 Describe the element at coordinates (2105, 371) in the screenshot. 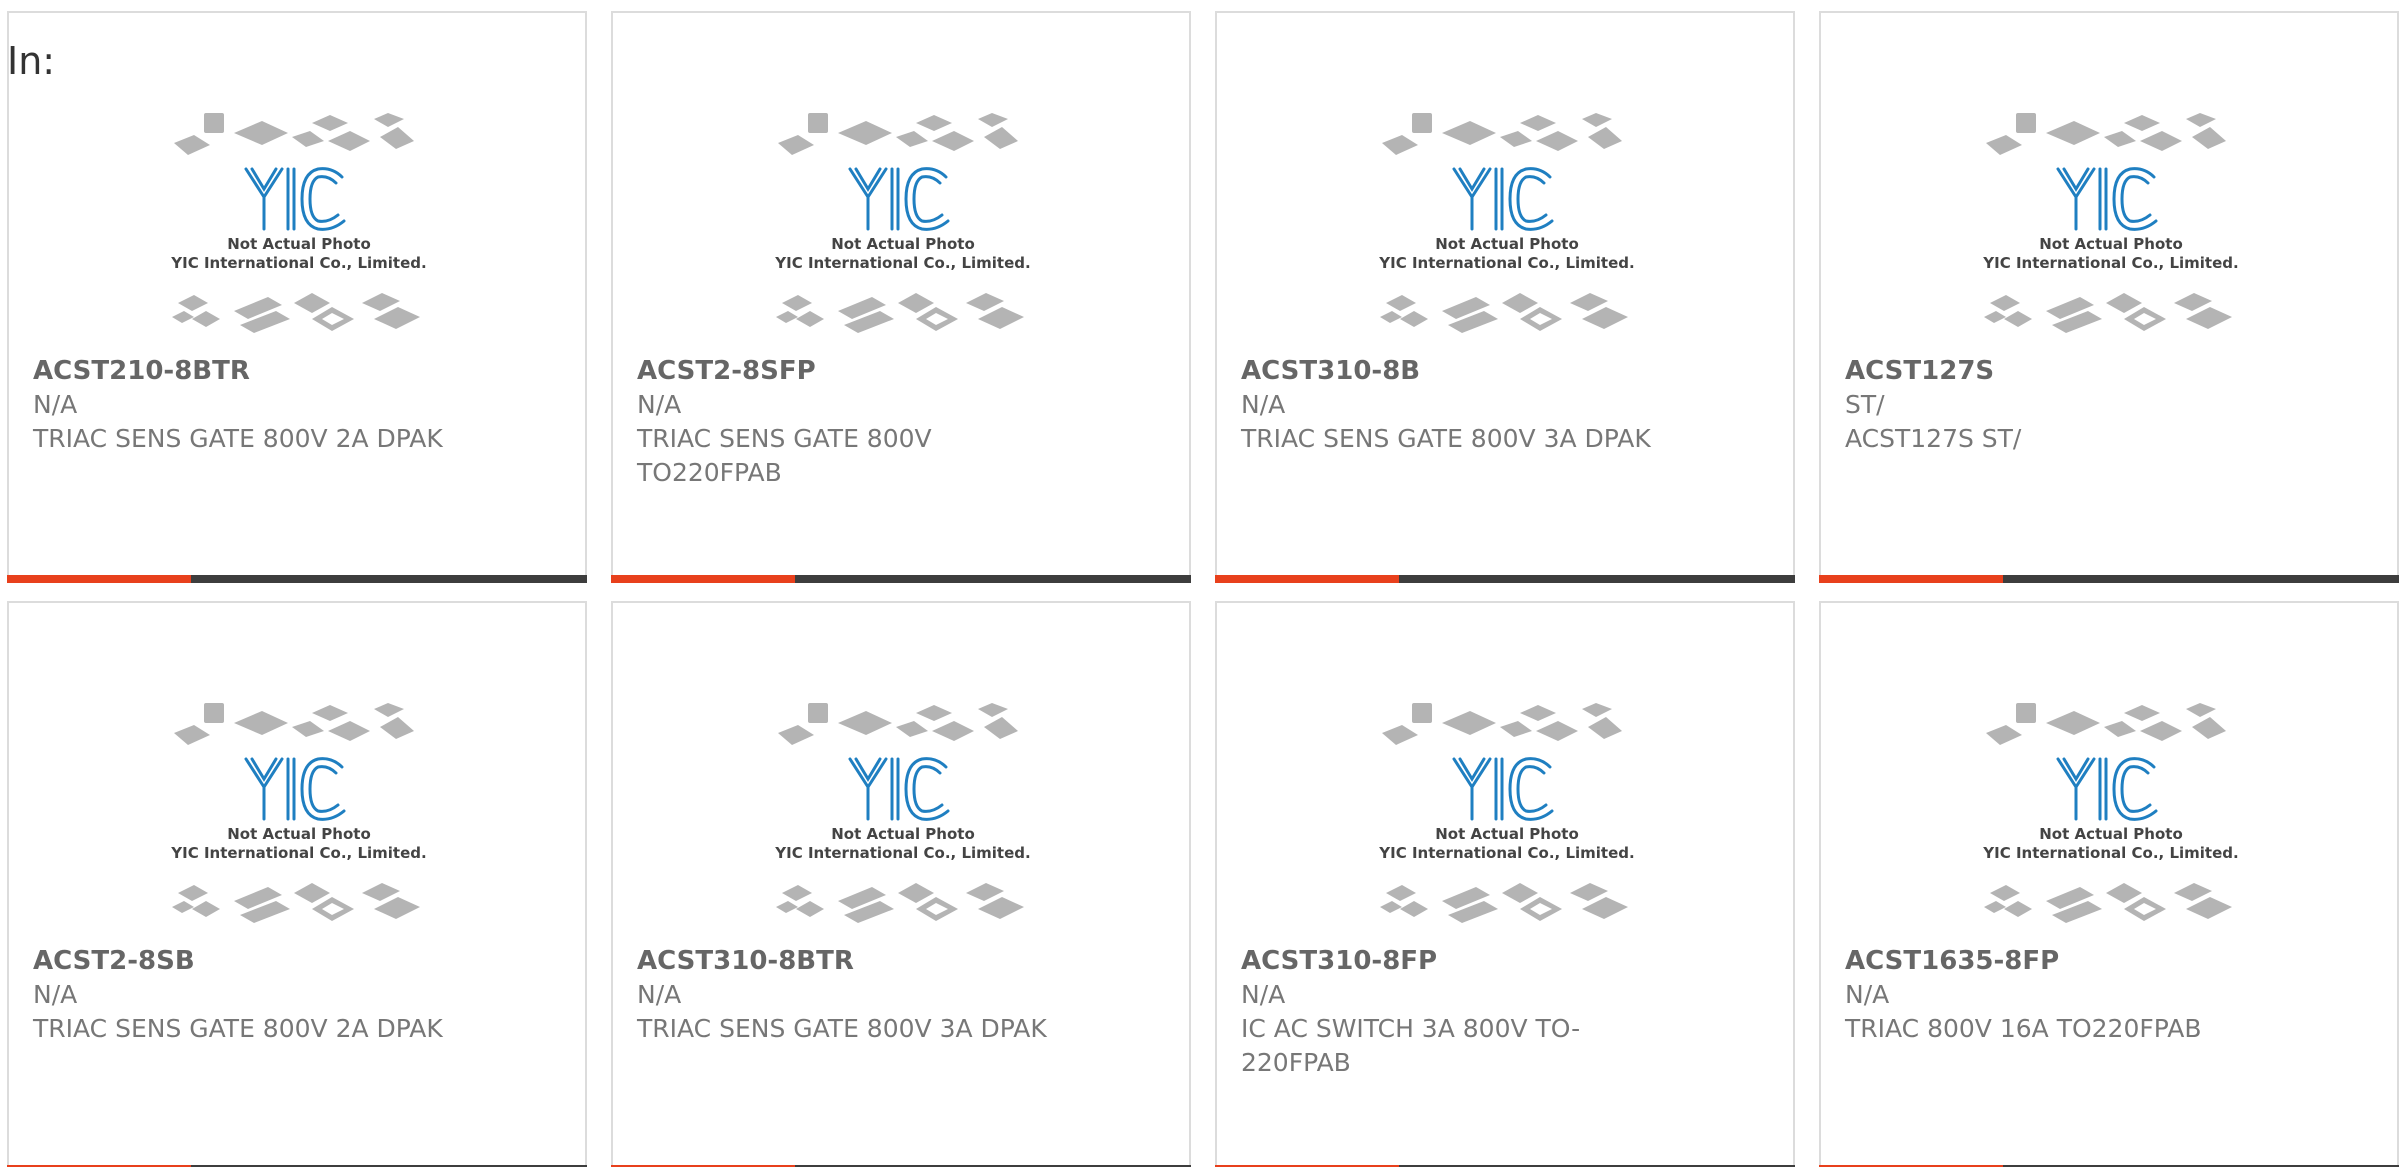

I see `part-number: ACST127S` at that location.